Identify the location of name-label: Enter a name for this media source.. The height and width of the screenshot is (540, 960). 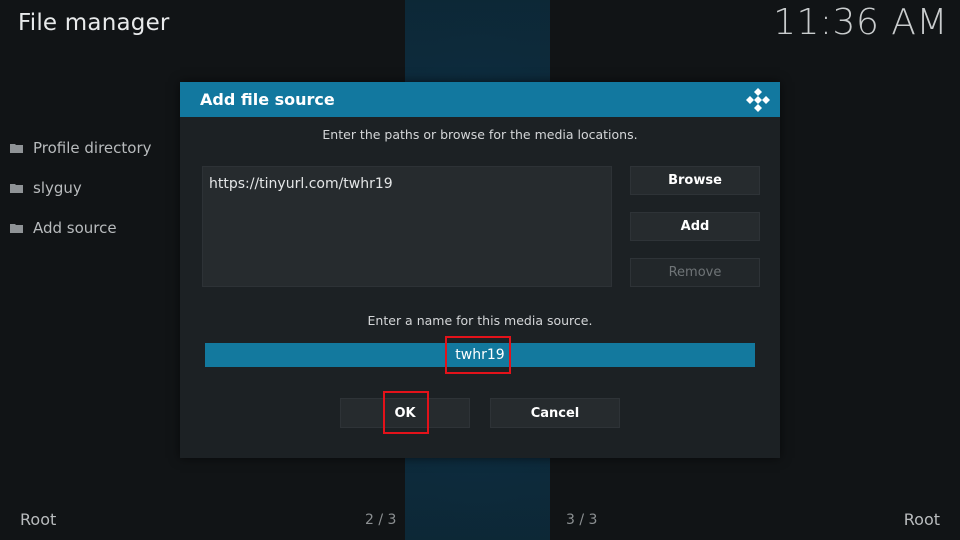
(480, 320).